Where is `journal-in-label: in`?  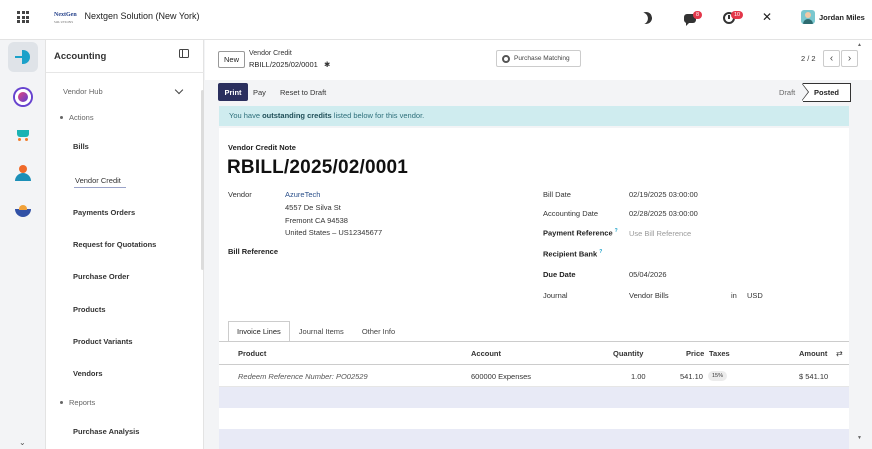
journal-in-label: in is located at coordinates (734, 295).